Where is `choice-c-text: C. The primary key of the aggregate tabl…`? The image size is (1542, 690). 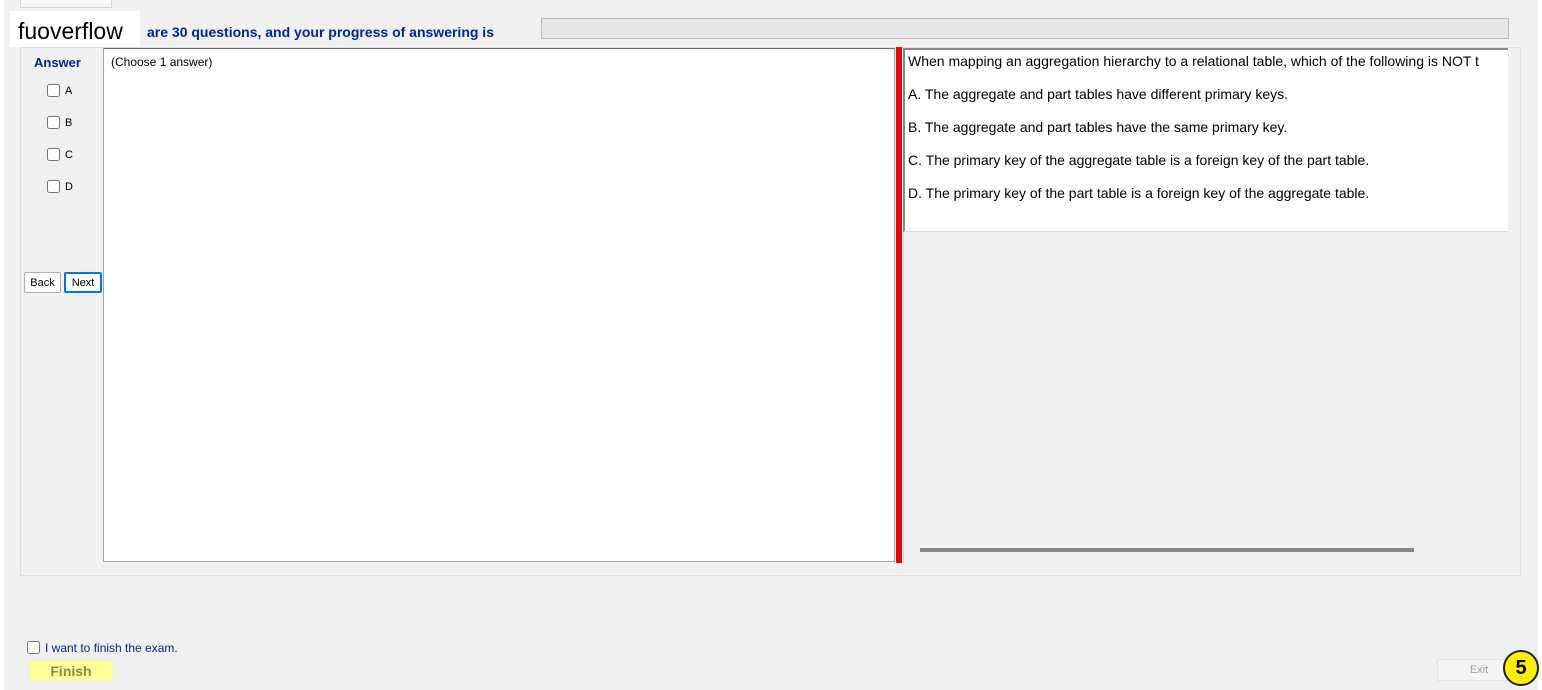
choice-c-text: C. The primary key of the aggregate tabl… is located at coordinates (1139, 160).